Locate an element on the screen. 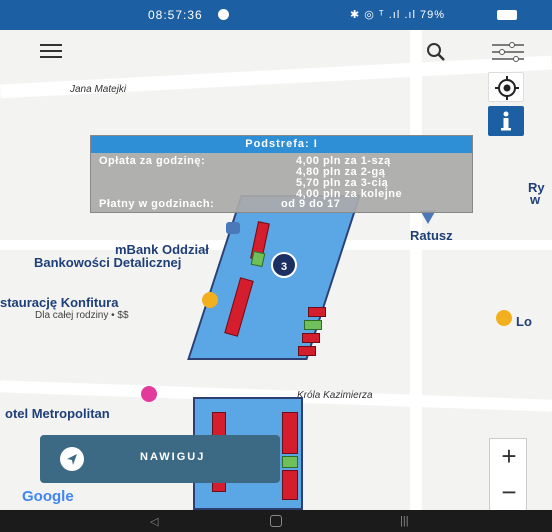 Image resolution: width=552 pixels, height=532 pixels. locate-me-button is located at coordinates (506, 87).